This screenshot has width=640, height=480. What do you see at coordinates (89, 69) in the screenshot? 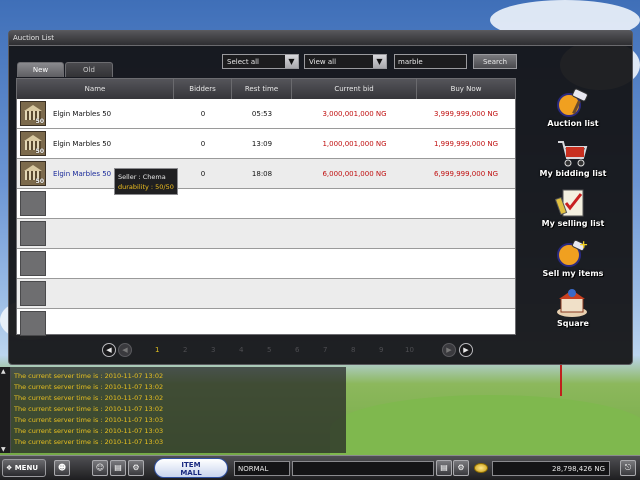
I see `tab-old: Old` at bounding box center [89, 69].